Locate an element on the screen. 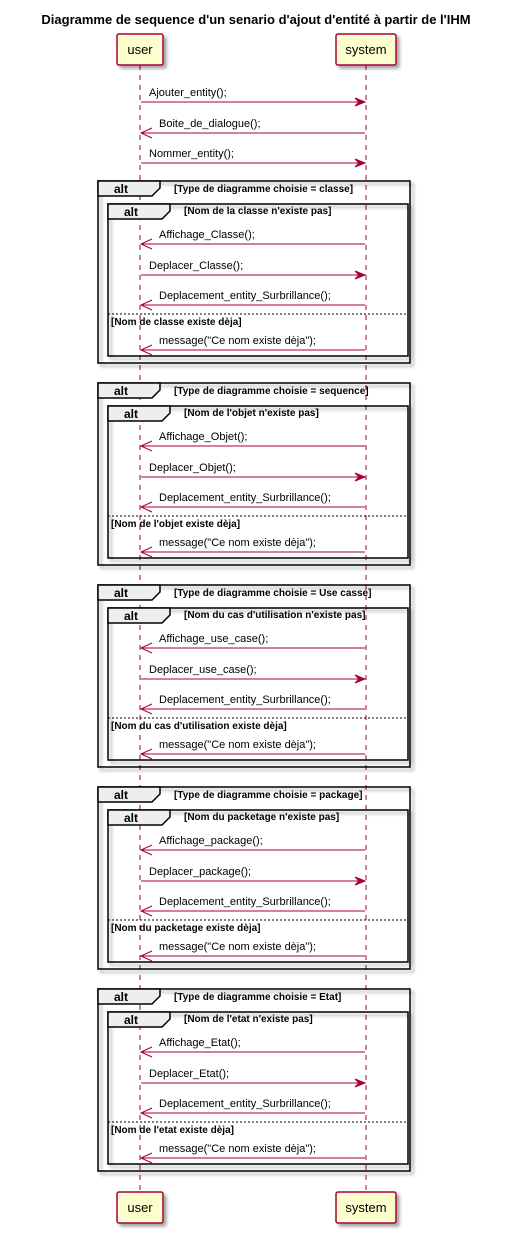  else-guard: [Nom de l'objet existe dèja] is located at coordinates (175, 524).